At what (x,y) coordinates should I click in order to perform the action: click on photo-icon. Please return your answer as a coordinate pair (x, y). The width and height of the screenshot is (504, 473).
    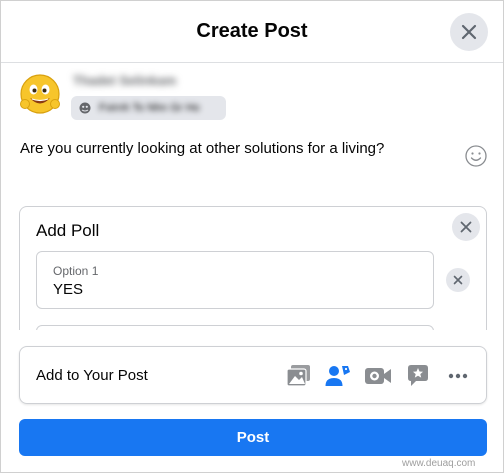
    Looking at the image, I should click on (298, 376).